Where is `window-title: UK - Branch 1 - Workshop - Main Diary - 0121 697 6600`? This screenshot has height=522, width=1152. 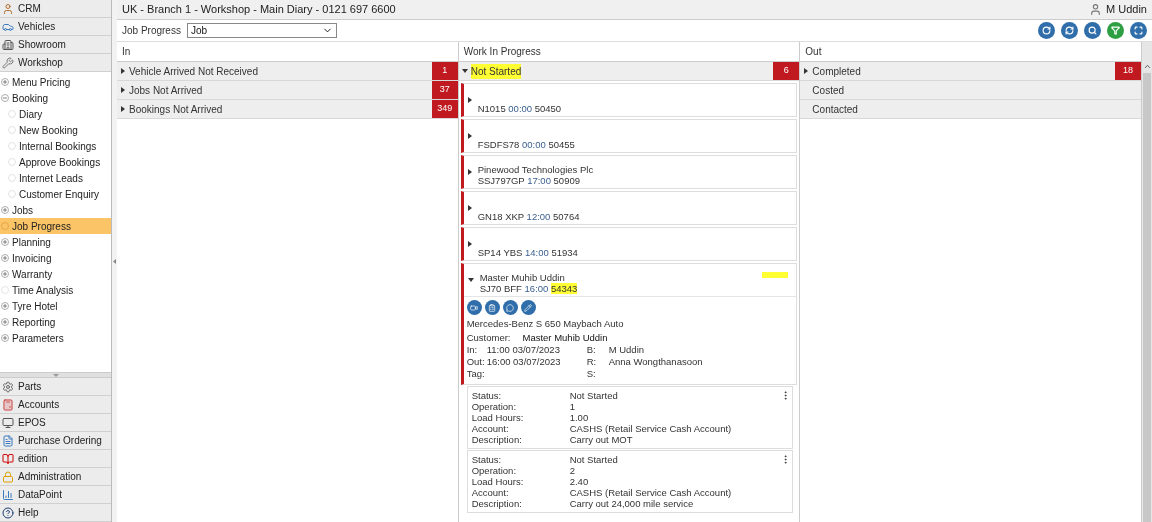
window-title: UK - Branch 1 - Workshop - Main Diary - 0121 697 6600 is located at coordinates (259, 10).